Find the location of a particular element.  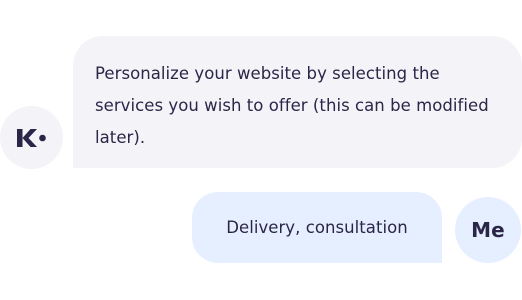

bot-avatar is located at coordinates (31, 137).